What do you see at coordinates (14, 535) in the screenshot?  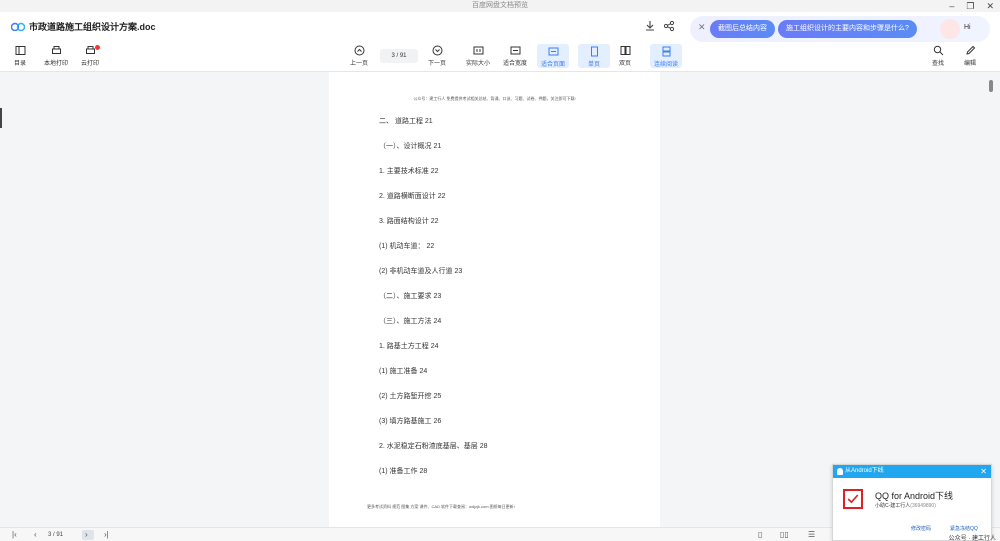 I see `first-page-icon: |‹` at bounding box center [14, 535].